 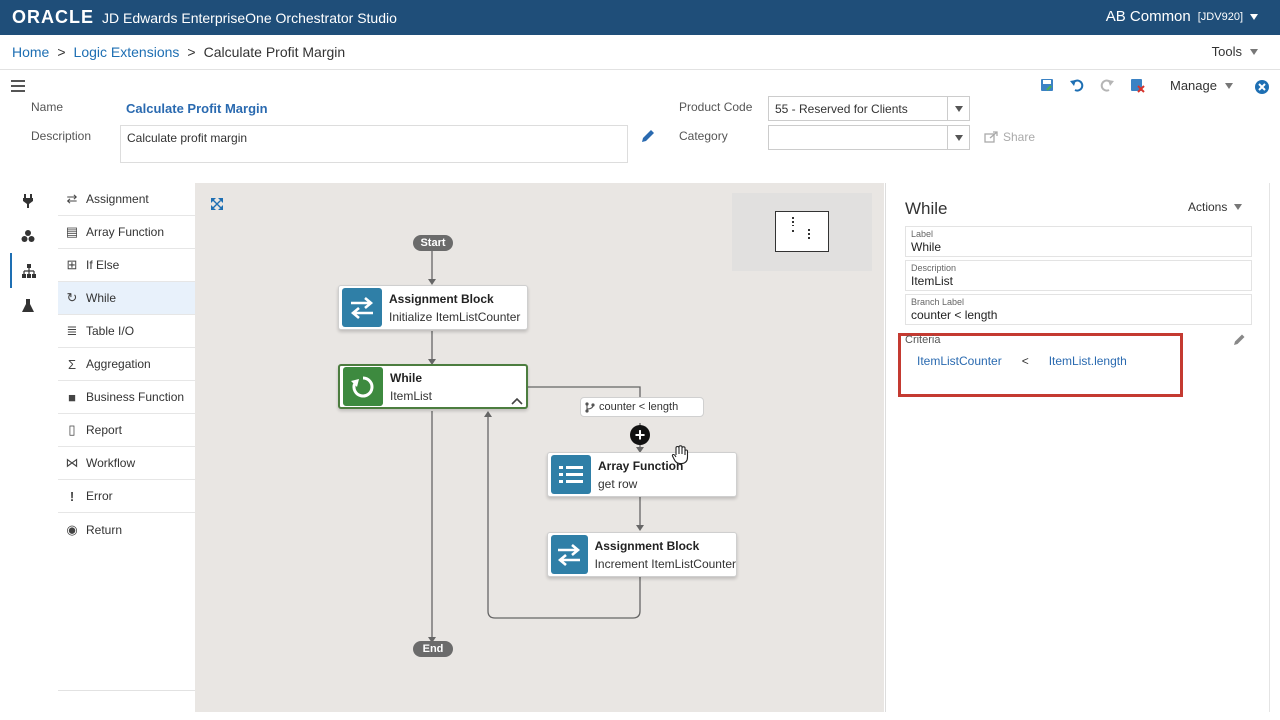 What do you see at coordinates (28, 235) in the screenshot?
I see `components-icon` at bounding box center [28, 235].